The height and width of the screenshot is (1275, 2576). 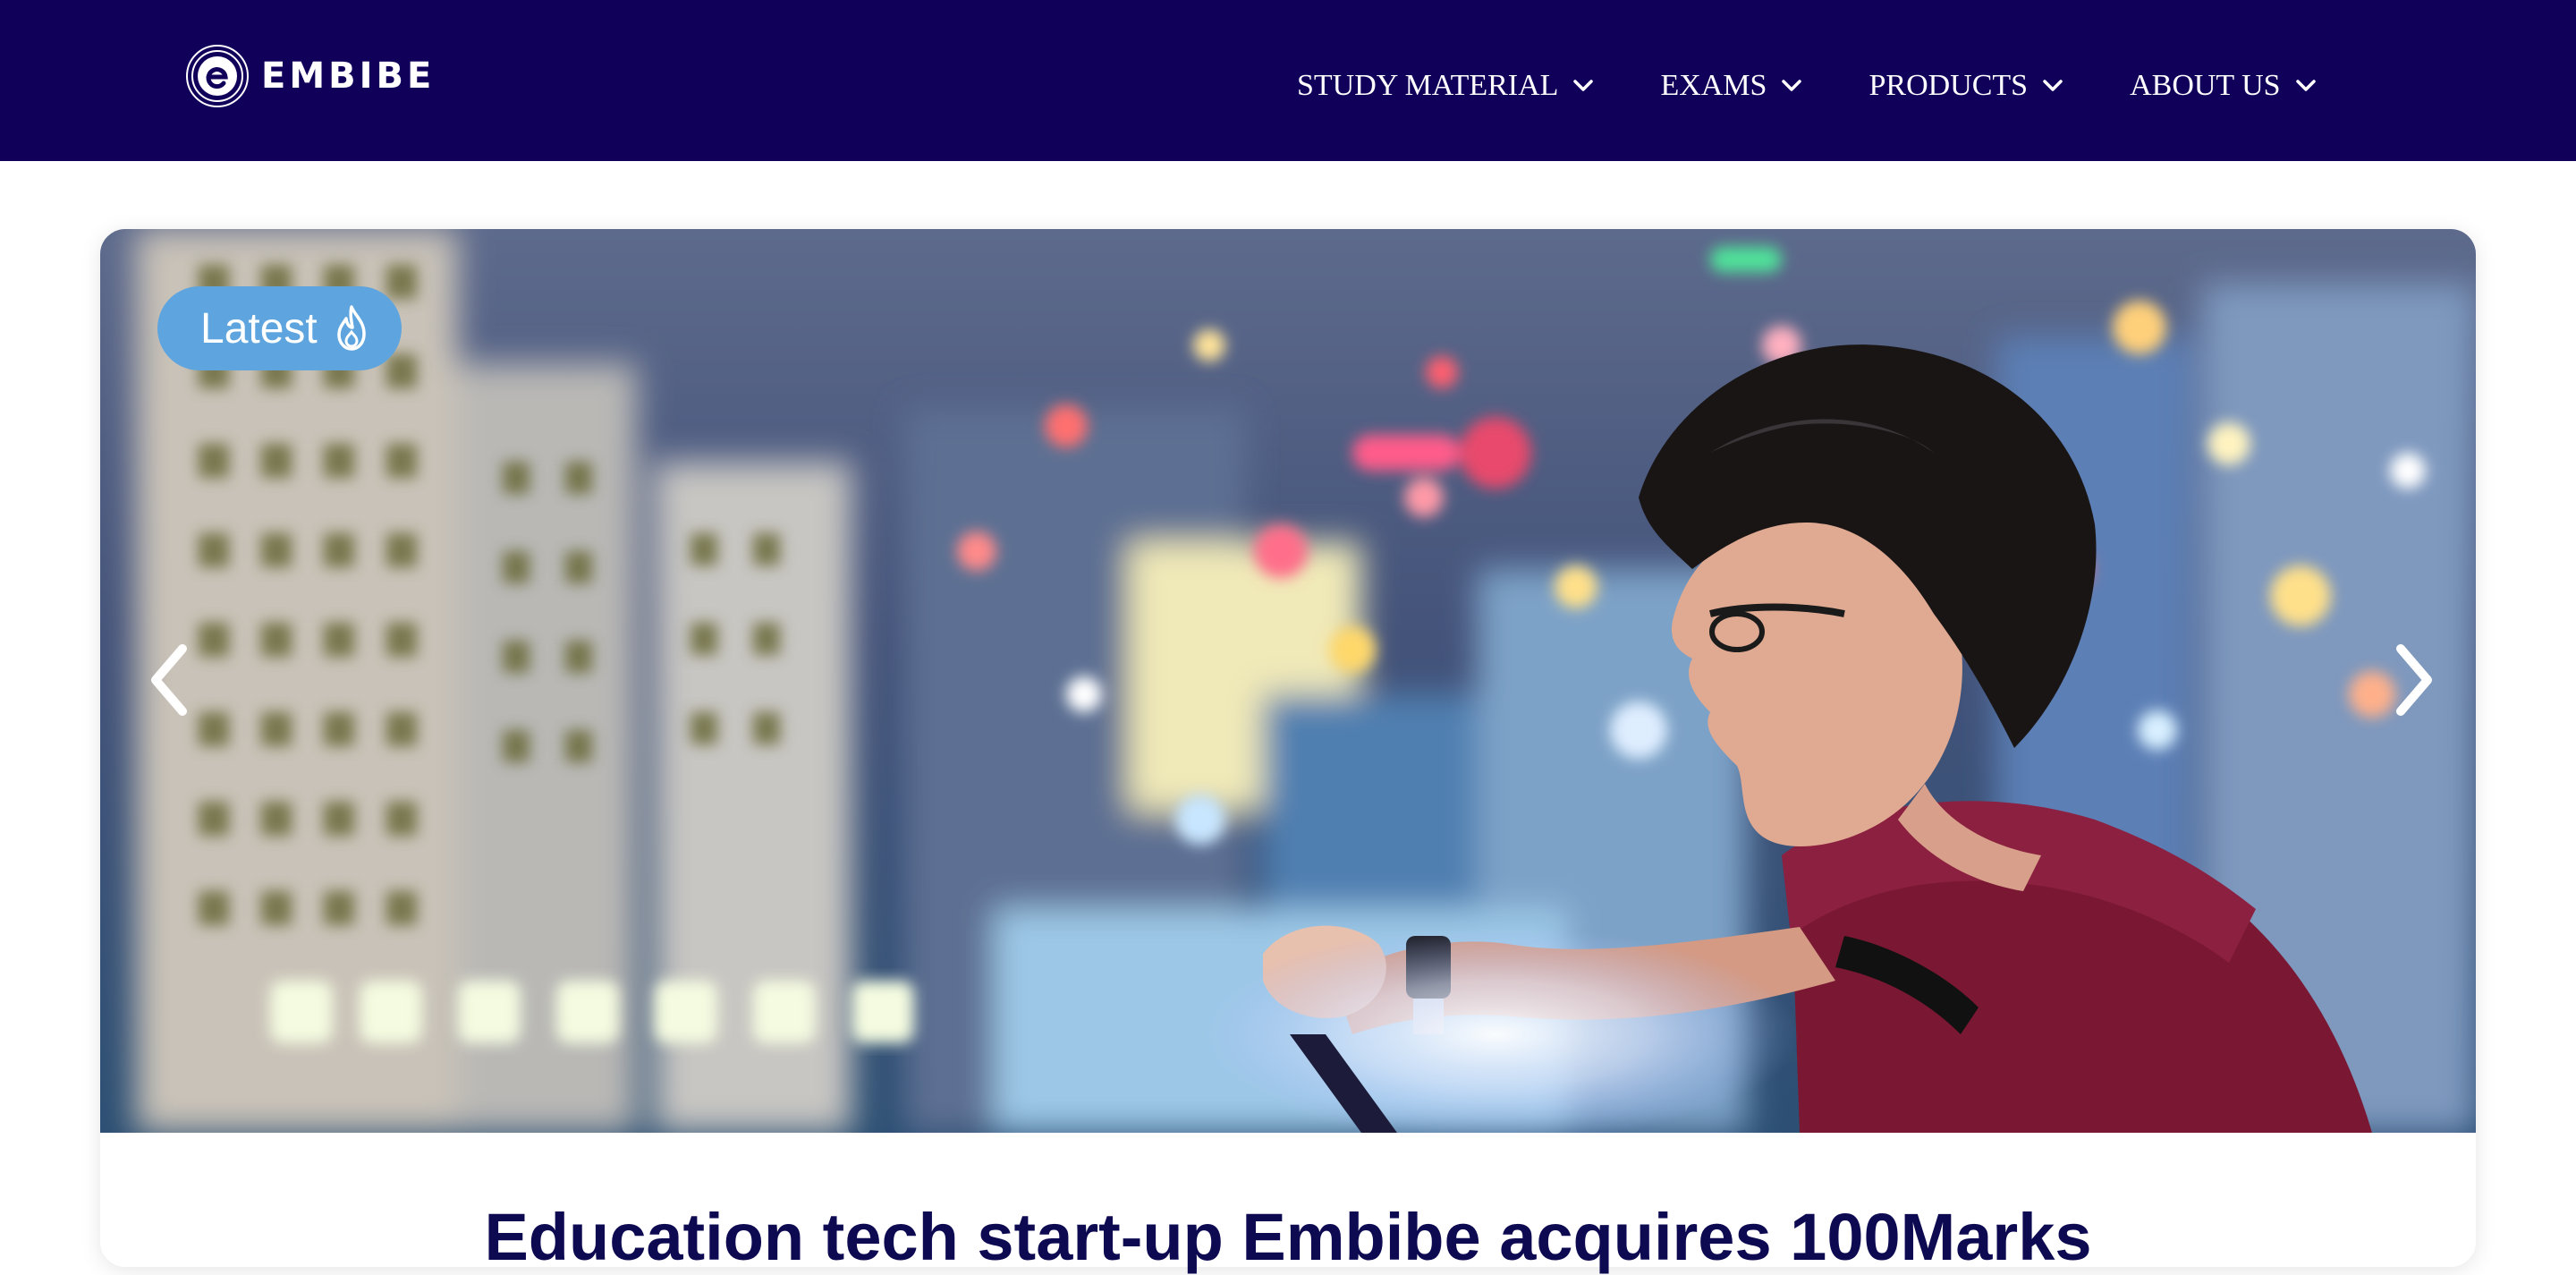 I want to click on latest-badge-label: Latest, so click(x=259, y=329).